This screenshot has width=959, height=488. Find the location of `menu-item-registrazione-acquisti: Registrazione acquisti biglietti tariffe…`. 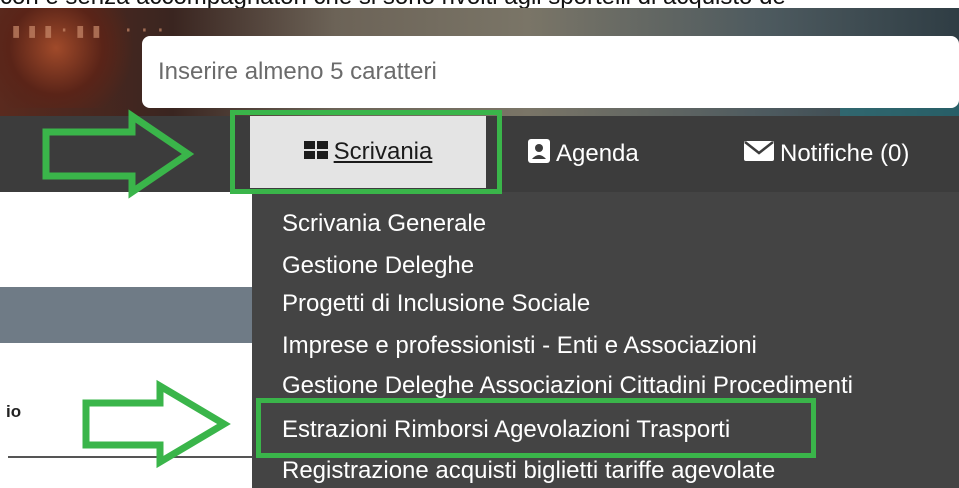

menu-item-registrazione-acquisti: Registrazione acquisti biglietti tariffe… is located at coordinates (528, 471).